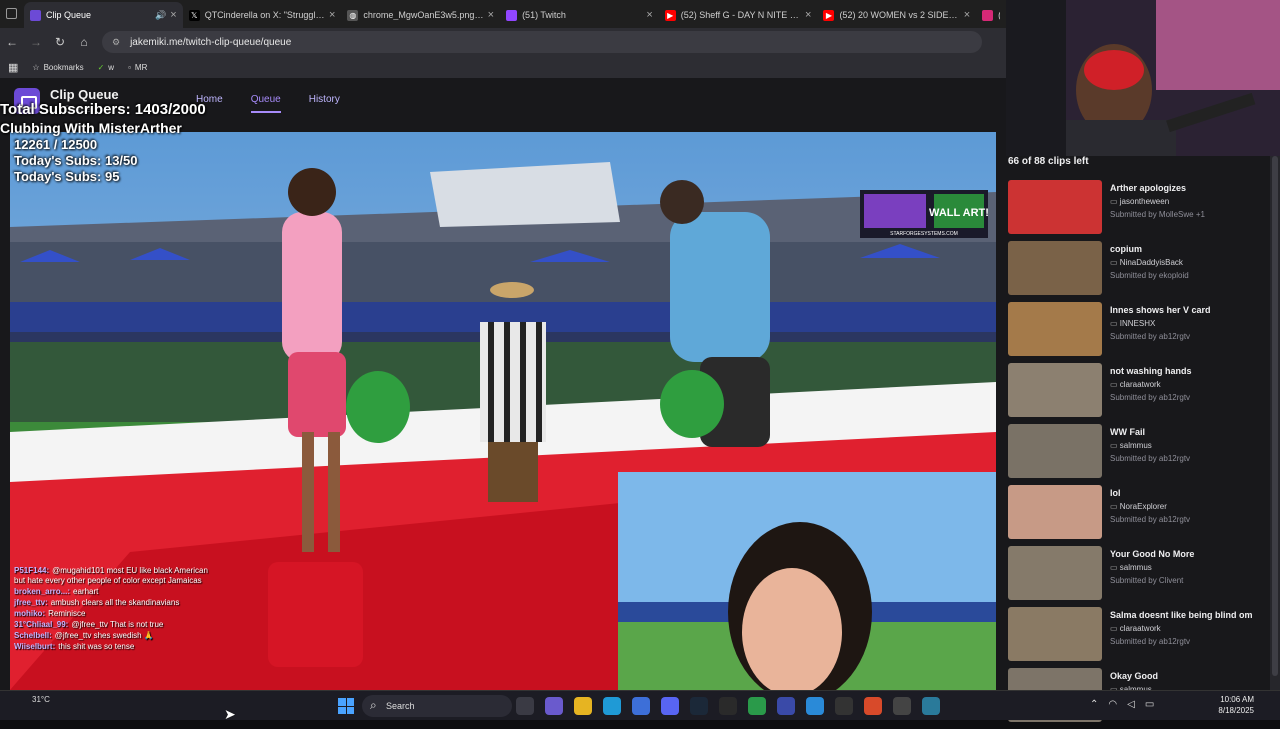 This screenshot has height=729, width=1280. I want to click on file-explorer-icon, so click(583, 706).